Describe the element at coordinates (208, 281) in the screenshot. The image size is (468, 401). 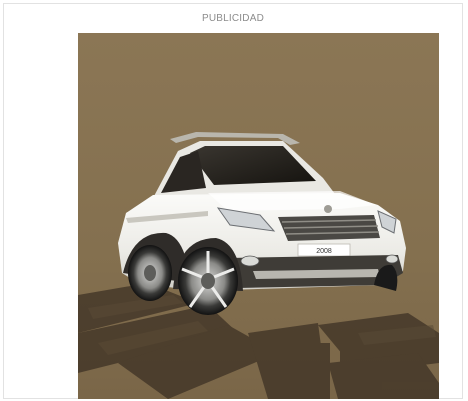
I see `front-wheel` at that location.